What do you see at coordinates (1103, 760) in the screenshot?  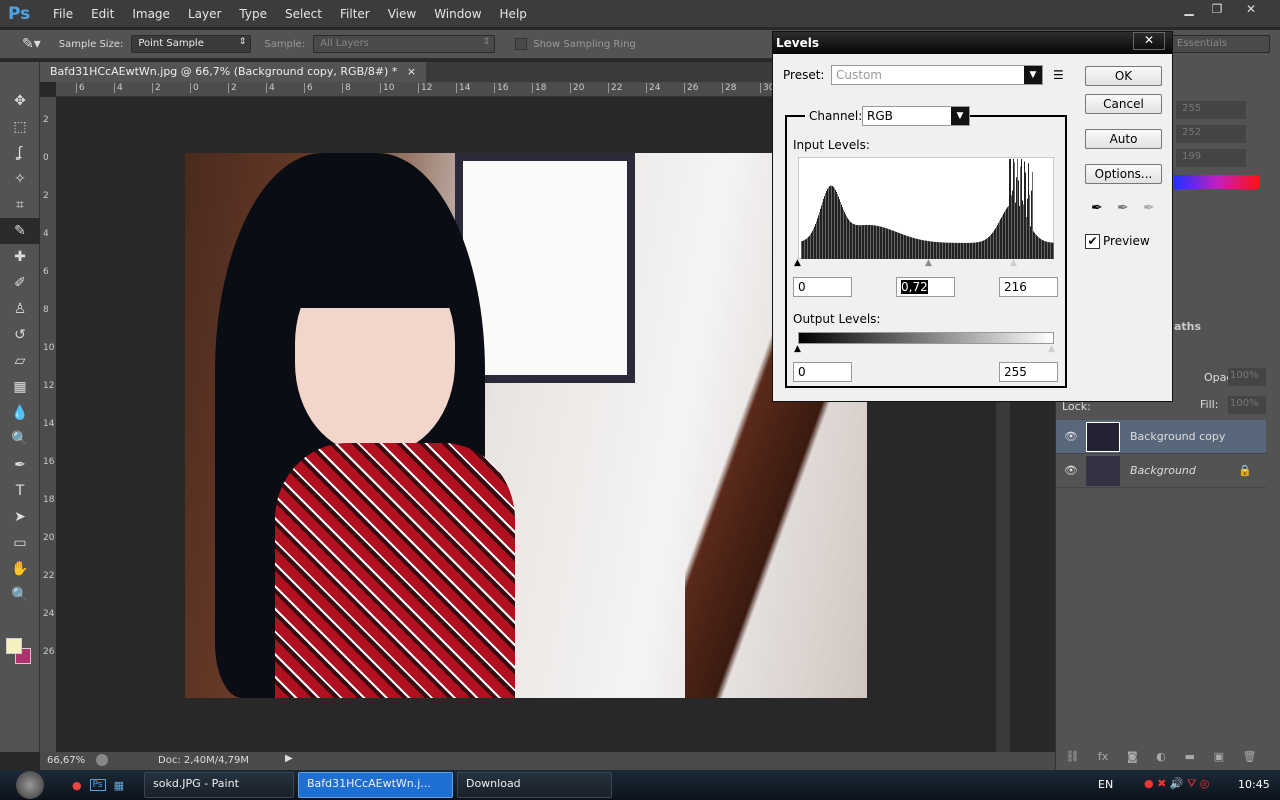 I see `fx-icon: fx` at bounding box center [1103, 760].